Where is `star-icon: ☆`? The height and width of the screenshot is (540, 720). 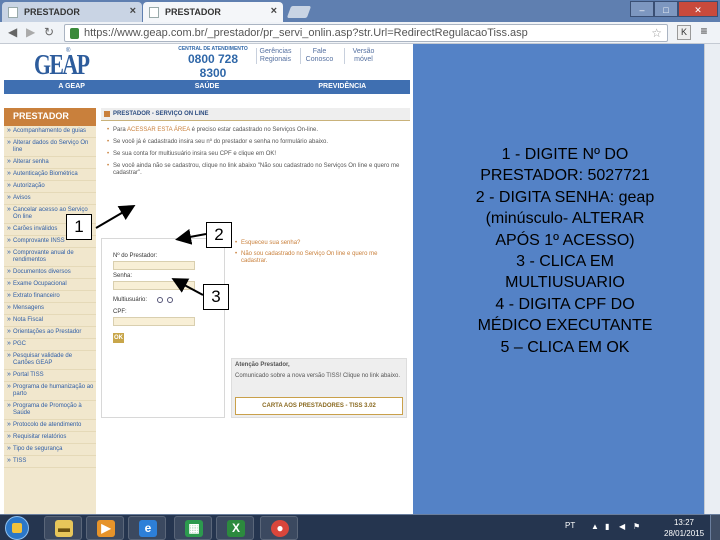 star-icon: ☆ is located at coordinates (656, 33).